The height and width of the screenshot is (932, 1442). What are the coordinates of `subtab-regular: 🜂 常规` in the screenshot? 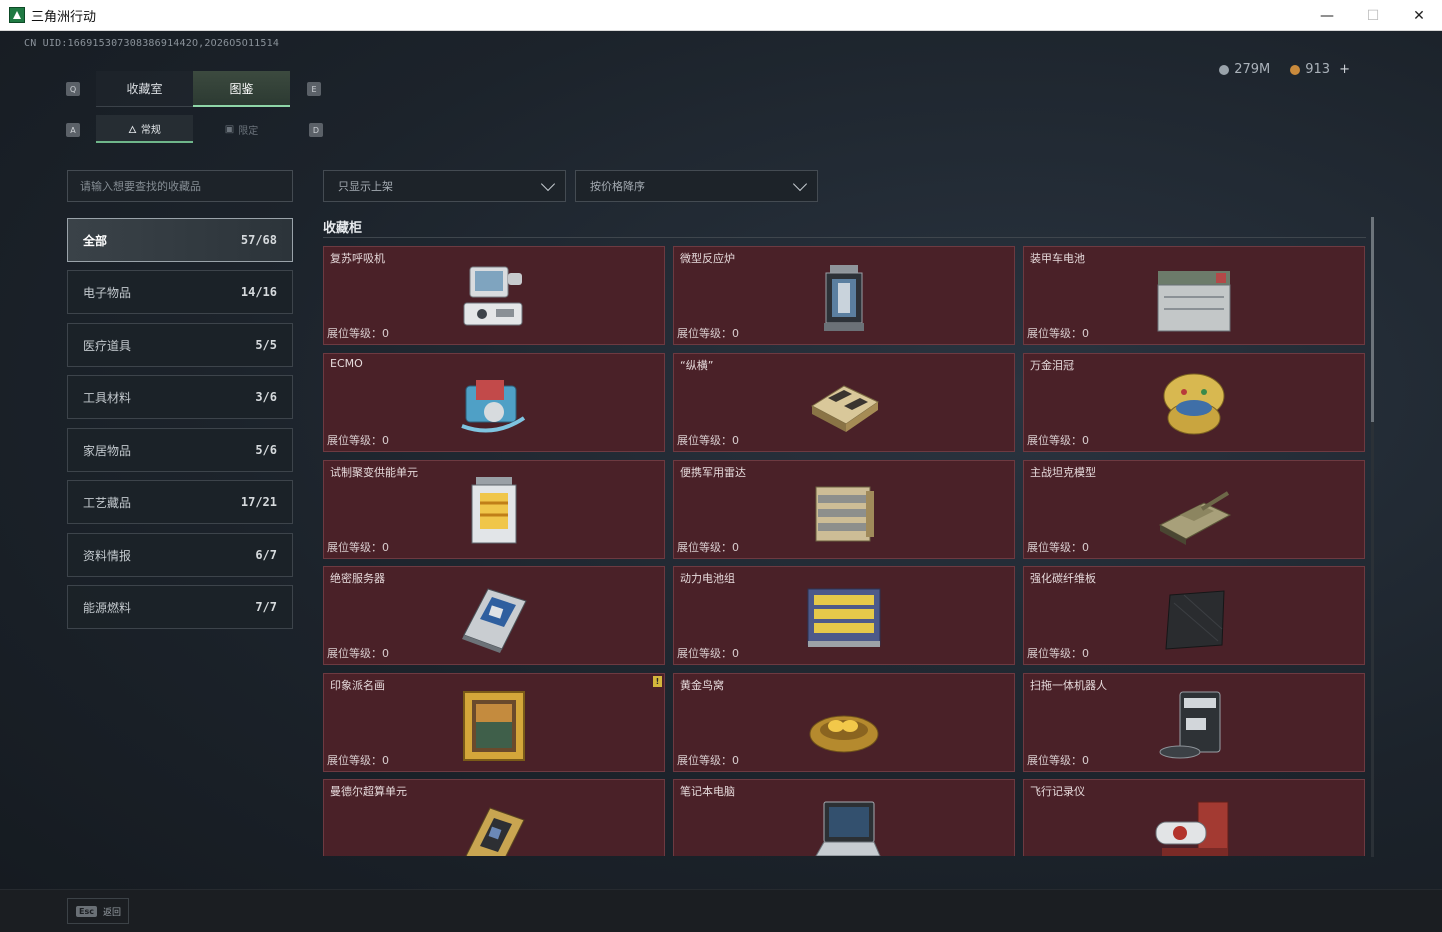 It's located at (144, 129).